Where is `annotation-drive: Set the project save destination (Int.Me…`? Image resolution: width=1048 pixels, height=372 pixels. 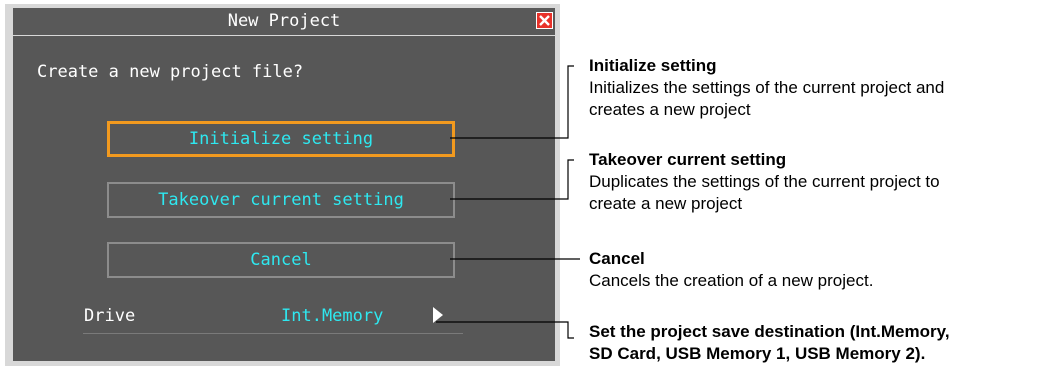
annotation-drive: Set the project save destination (Int.Me… is located at coordinates (769, 343).